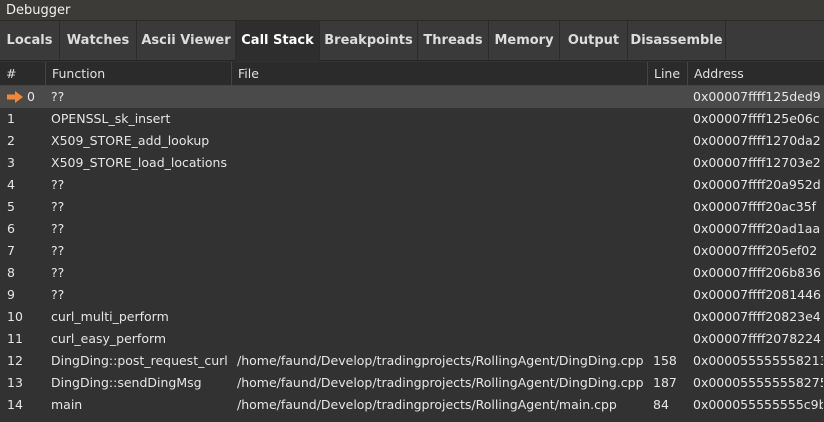  What do you see at coordinates (667, 73) in the screenshot?
I see `column-header-line: Line` at bounding box center [667, 73].